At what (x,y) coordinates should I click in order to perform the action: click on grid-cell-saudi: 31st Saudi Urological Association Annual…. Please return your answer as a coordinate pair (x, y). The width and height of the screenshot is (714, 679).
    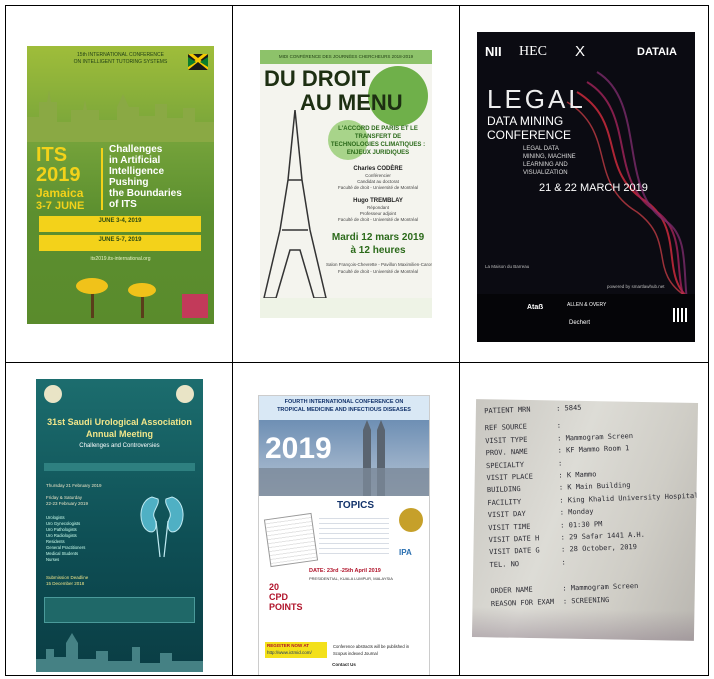
    Looking at the image, I should click on (119, 519).